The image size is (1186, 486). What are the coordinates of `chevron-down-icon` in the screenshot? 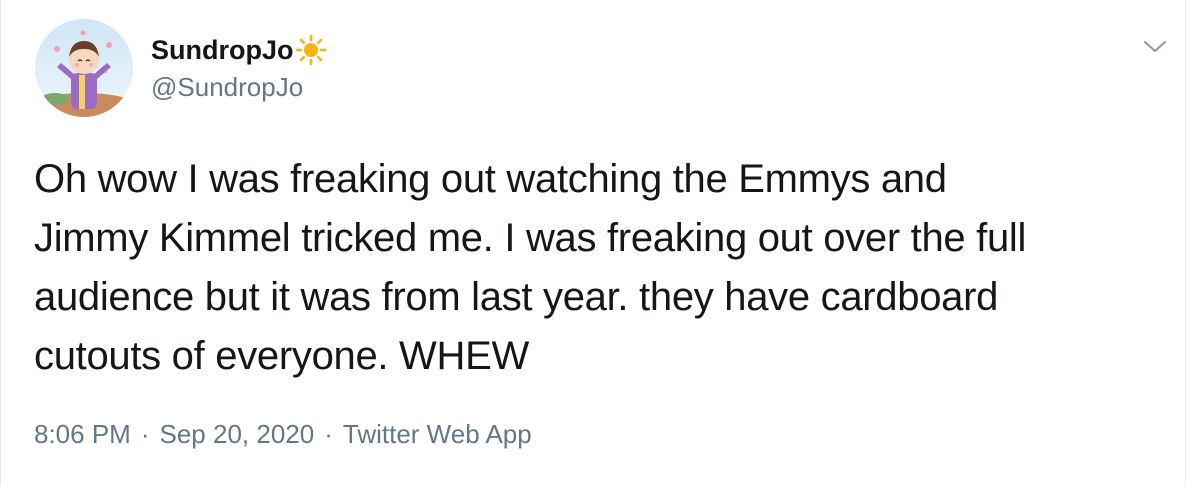 It's located at (1155, 47).